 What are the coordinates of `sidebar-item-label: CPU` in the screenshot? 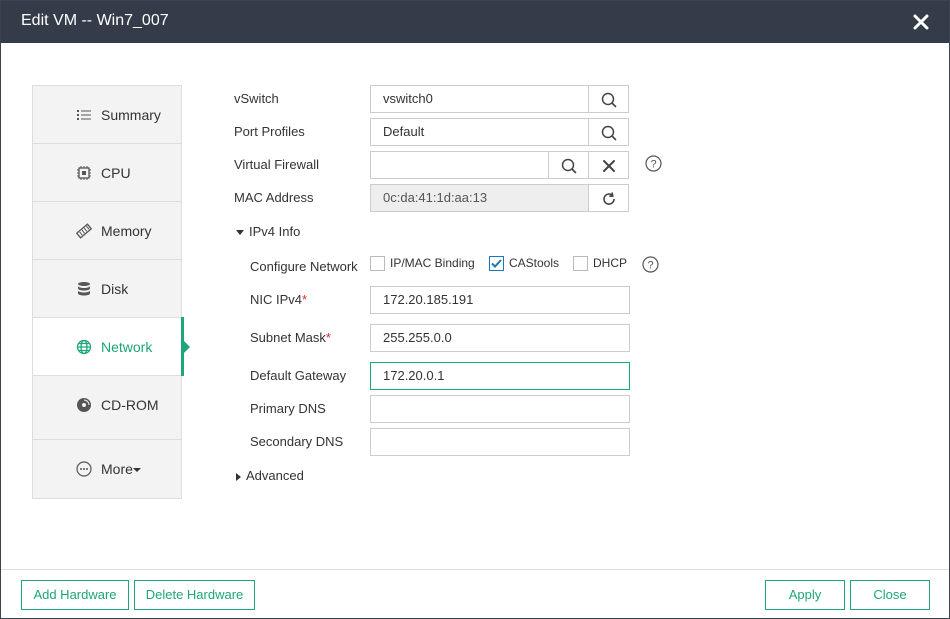 It's located at (116, 173).